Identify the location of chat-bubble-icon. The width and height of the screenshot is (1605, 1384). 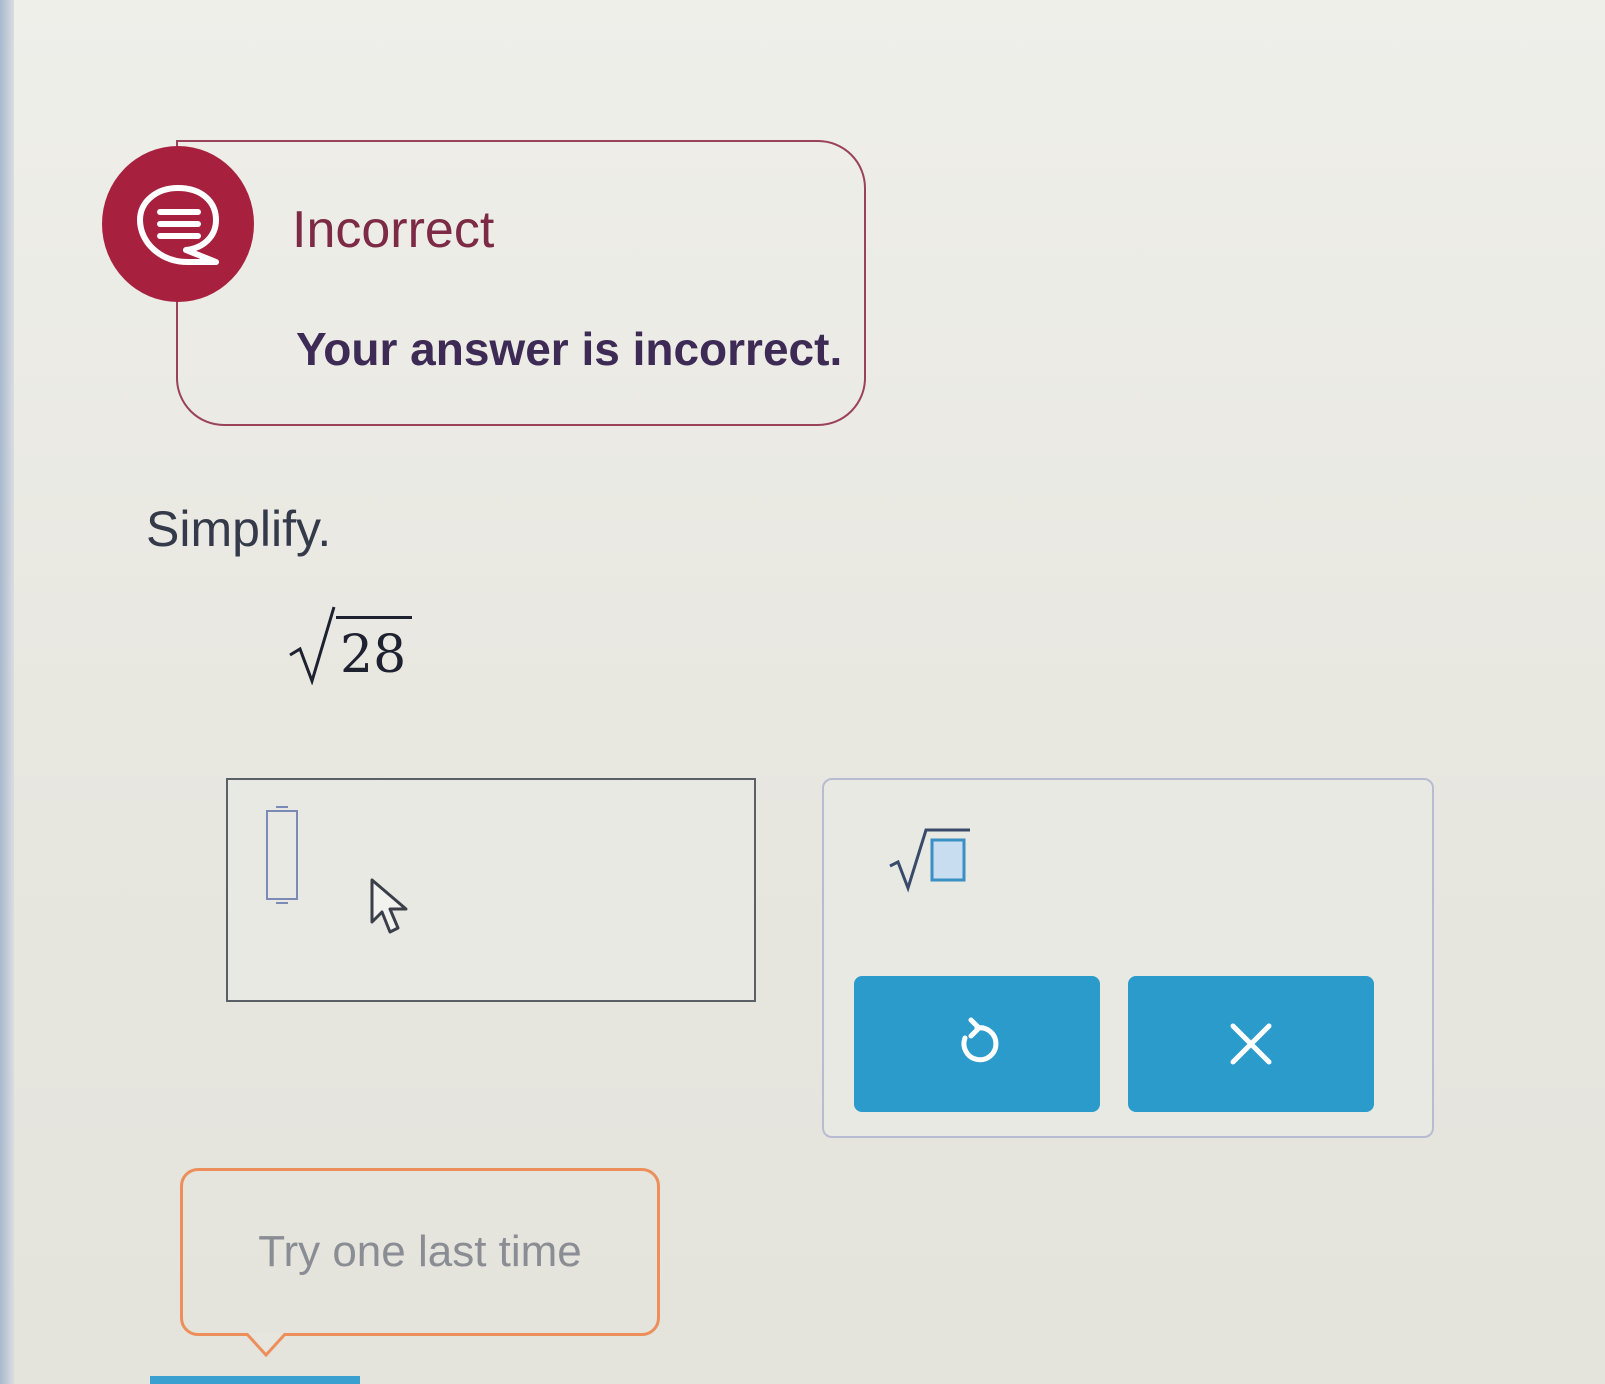
(178, 225).